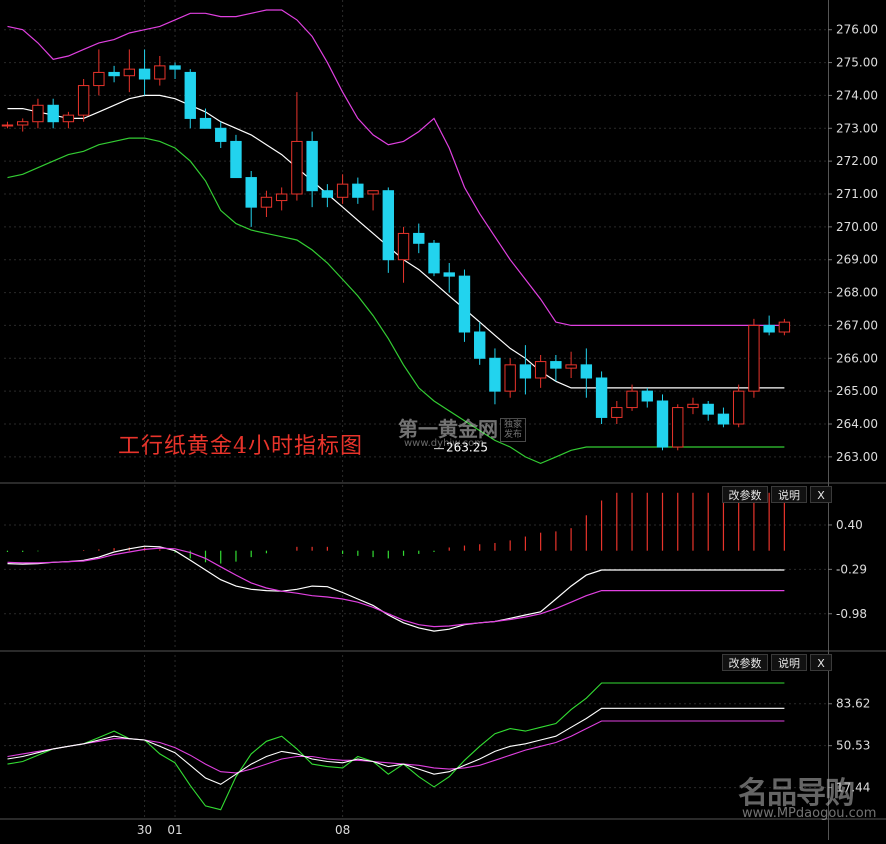 Image resolution: width=886 pixels, height=844 pixels. What do you see at coordinates (821, 662) in the screenshot?
I see `kdj-close-button: X` at bounding box center [821, 662].